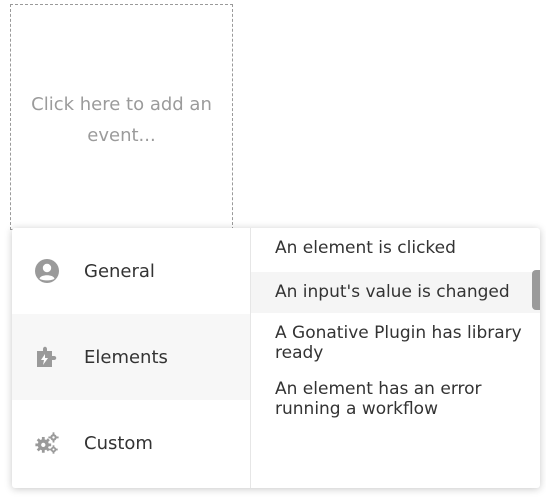 The image size is (546, 502). What do you see at coordinates (395, 292) in the screenshot?
I see `event-input-changed: An input's value is changed` at bounding box center [395, 292].